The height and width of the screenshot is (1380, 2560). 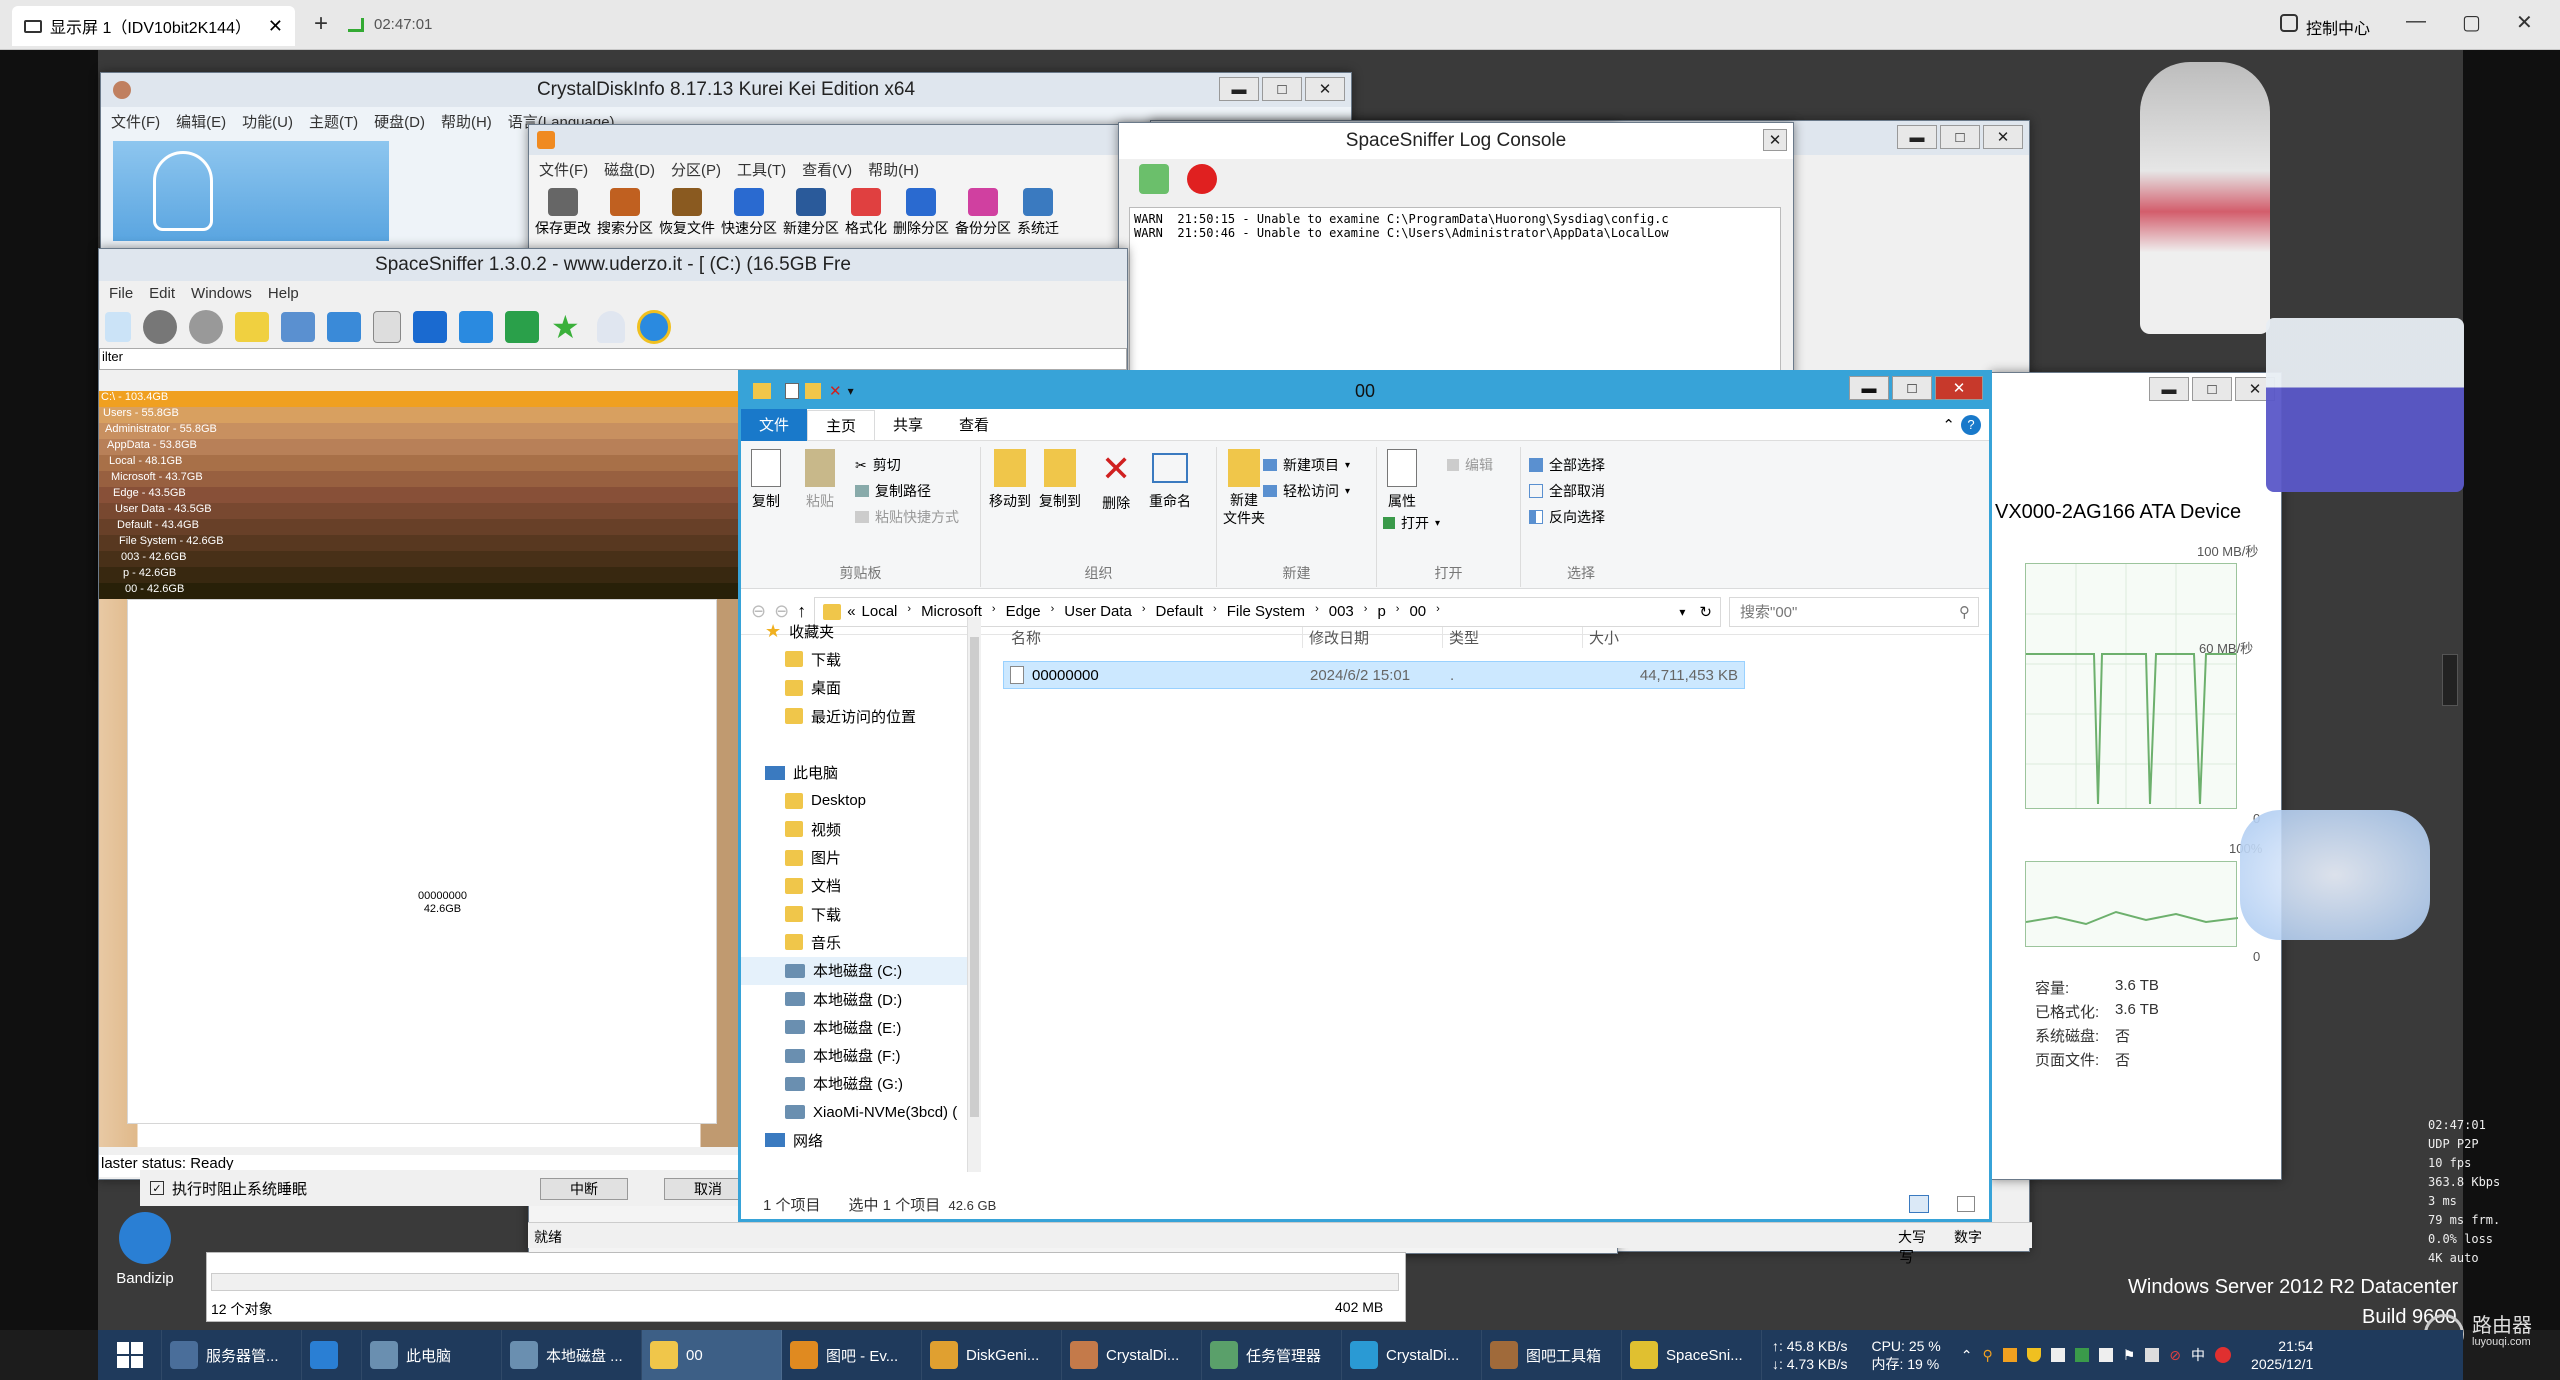 I want to click on tab-share: 共享, so click(x=908, y=424).